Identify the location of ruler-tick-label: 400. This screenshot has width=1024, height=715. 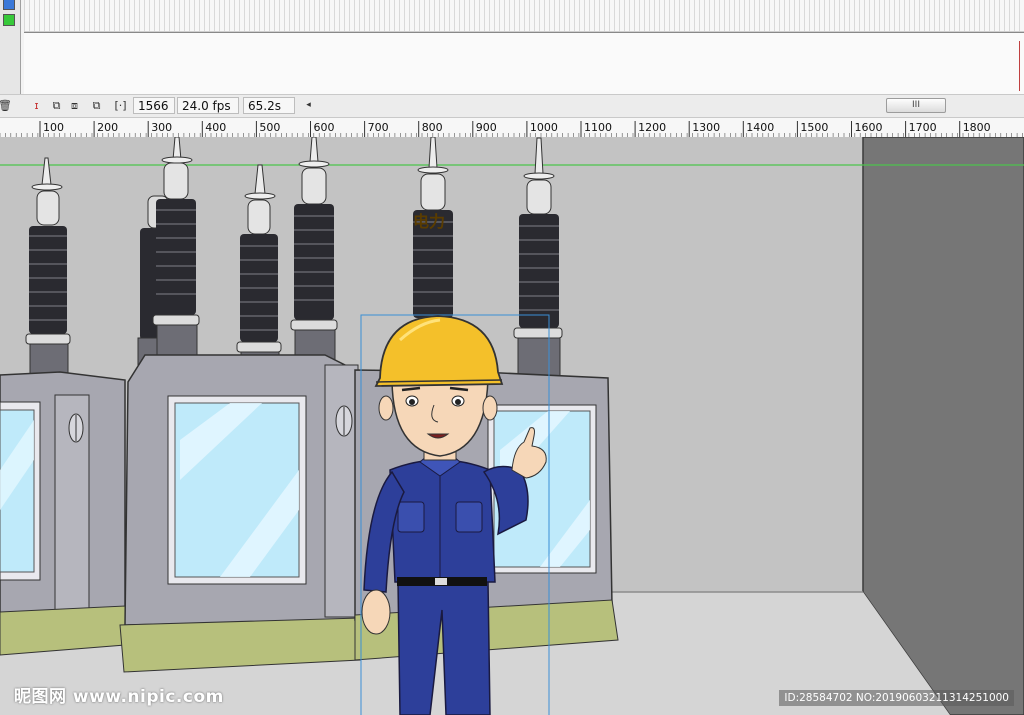
(215, 127).